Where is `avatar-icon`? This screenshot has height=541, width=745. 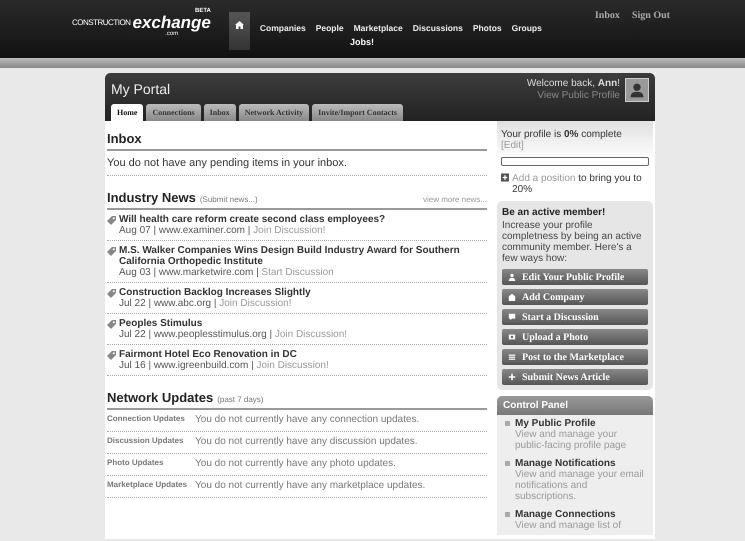
avatar-icon is located at coordinates (637, 90).